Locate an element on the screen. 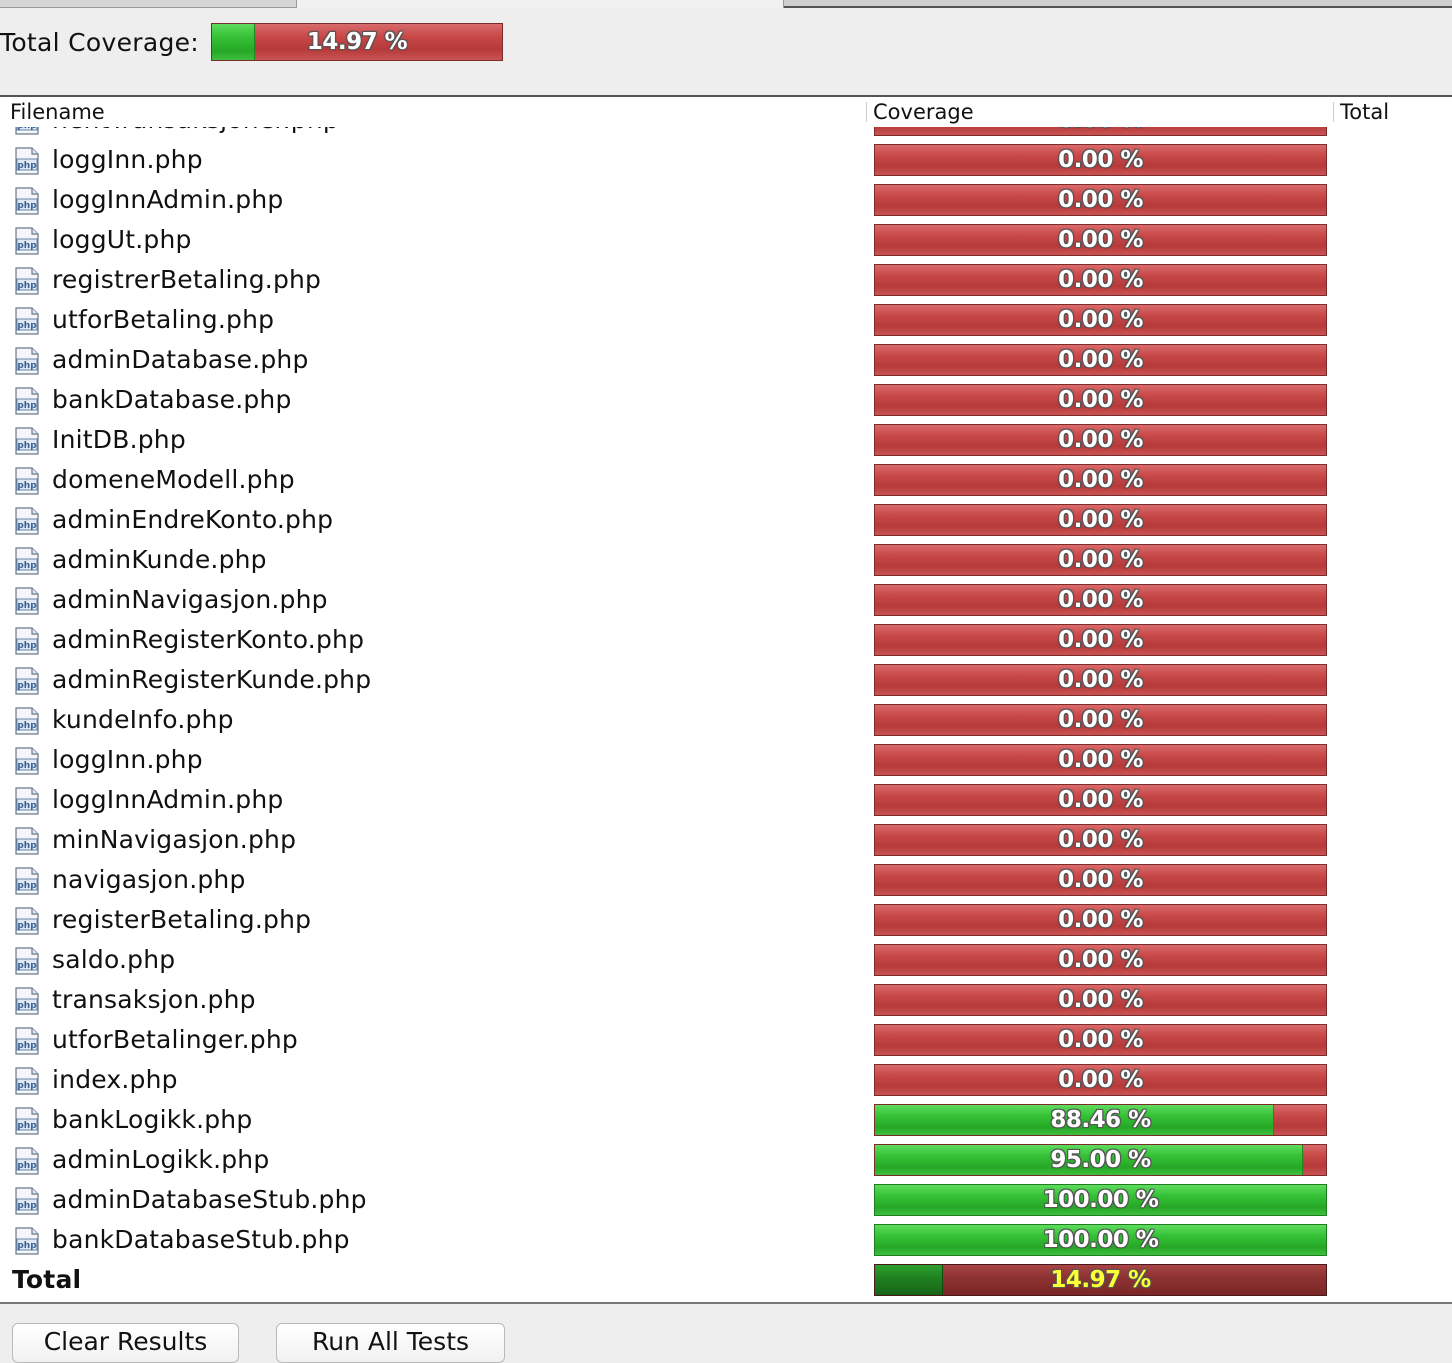 The width and height of the screenshot is (1452, 1363). table-row: php navigasjon.php 0.00 % is located at coordinates (726, 880).